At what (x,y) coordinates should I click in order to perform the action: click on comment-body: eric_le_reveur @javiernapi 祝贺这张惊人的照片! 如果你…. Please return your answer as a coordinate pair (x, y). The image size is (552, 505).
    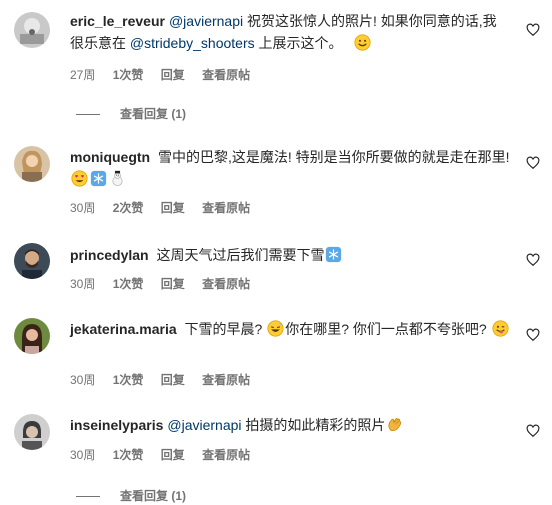
    Looking at the image, I should click on (290, 32).